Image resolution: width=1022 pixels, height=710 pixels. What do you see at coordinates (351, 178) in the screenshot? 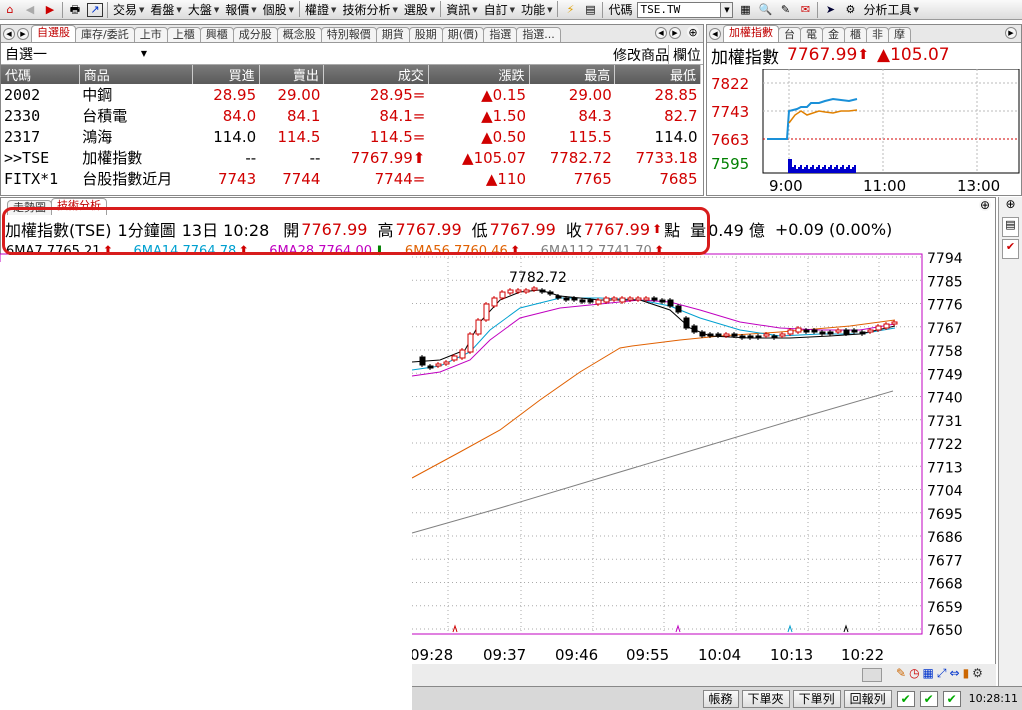
I see `table-row: FITX*1 台股指數近月 7743 7744 7744= ▲110 7765 7685` at bounding box center [351, 178].